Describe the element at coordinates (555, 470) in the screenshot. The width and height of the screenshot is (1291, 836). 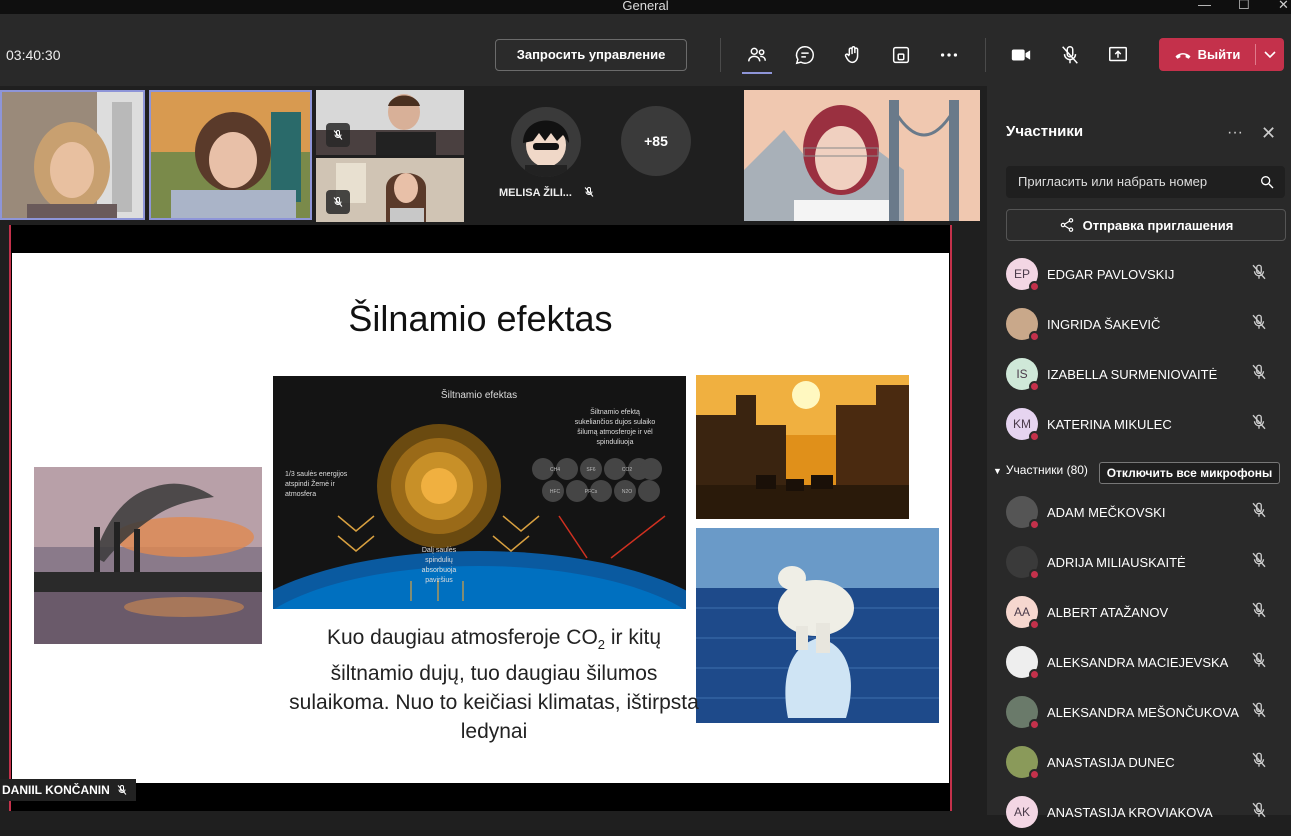
I see `gas-label: CH4` at that location.